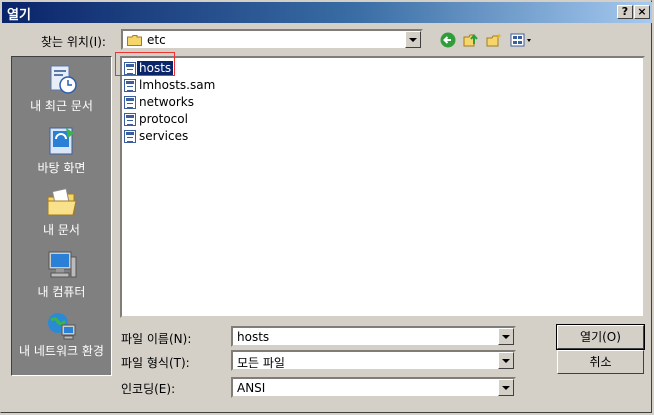 The height and width of the screenshot is (415, 654). I want to click on place-my-computer: 내 컴퓨터, so click(61, 274).